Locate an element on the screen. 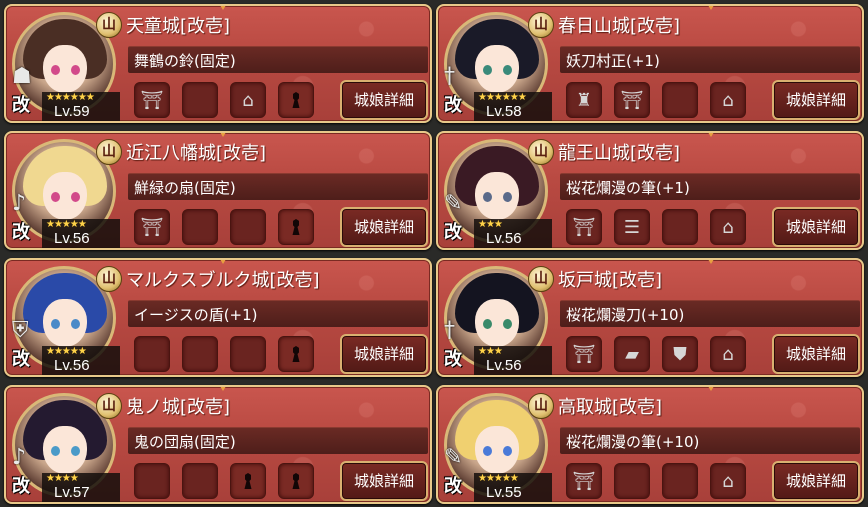 The width and height of the screenshot is (868, 507). castle-girl-card: ♪ ★★★★ Lv.57 改 山 鬼ノ城[改壱] 鬼の団扇(固定) 城娘詳細 is located at coordinates (218, 444).